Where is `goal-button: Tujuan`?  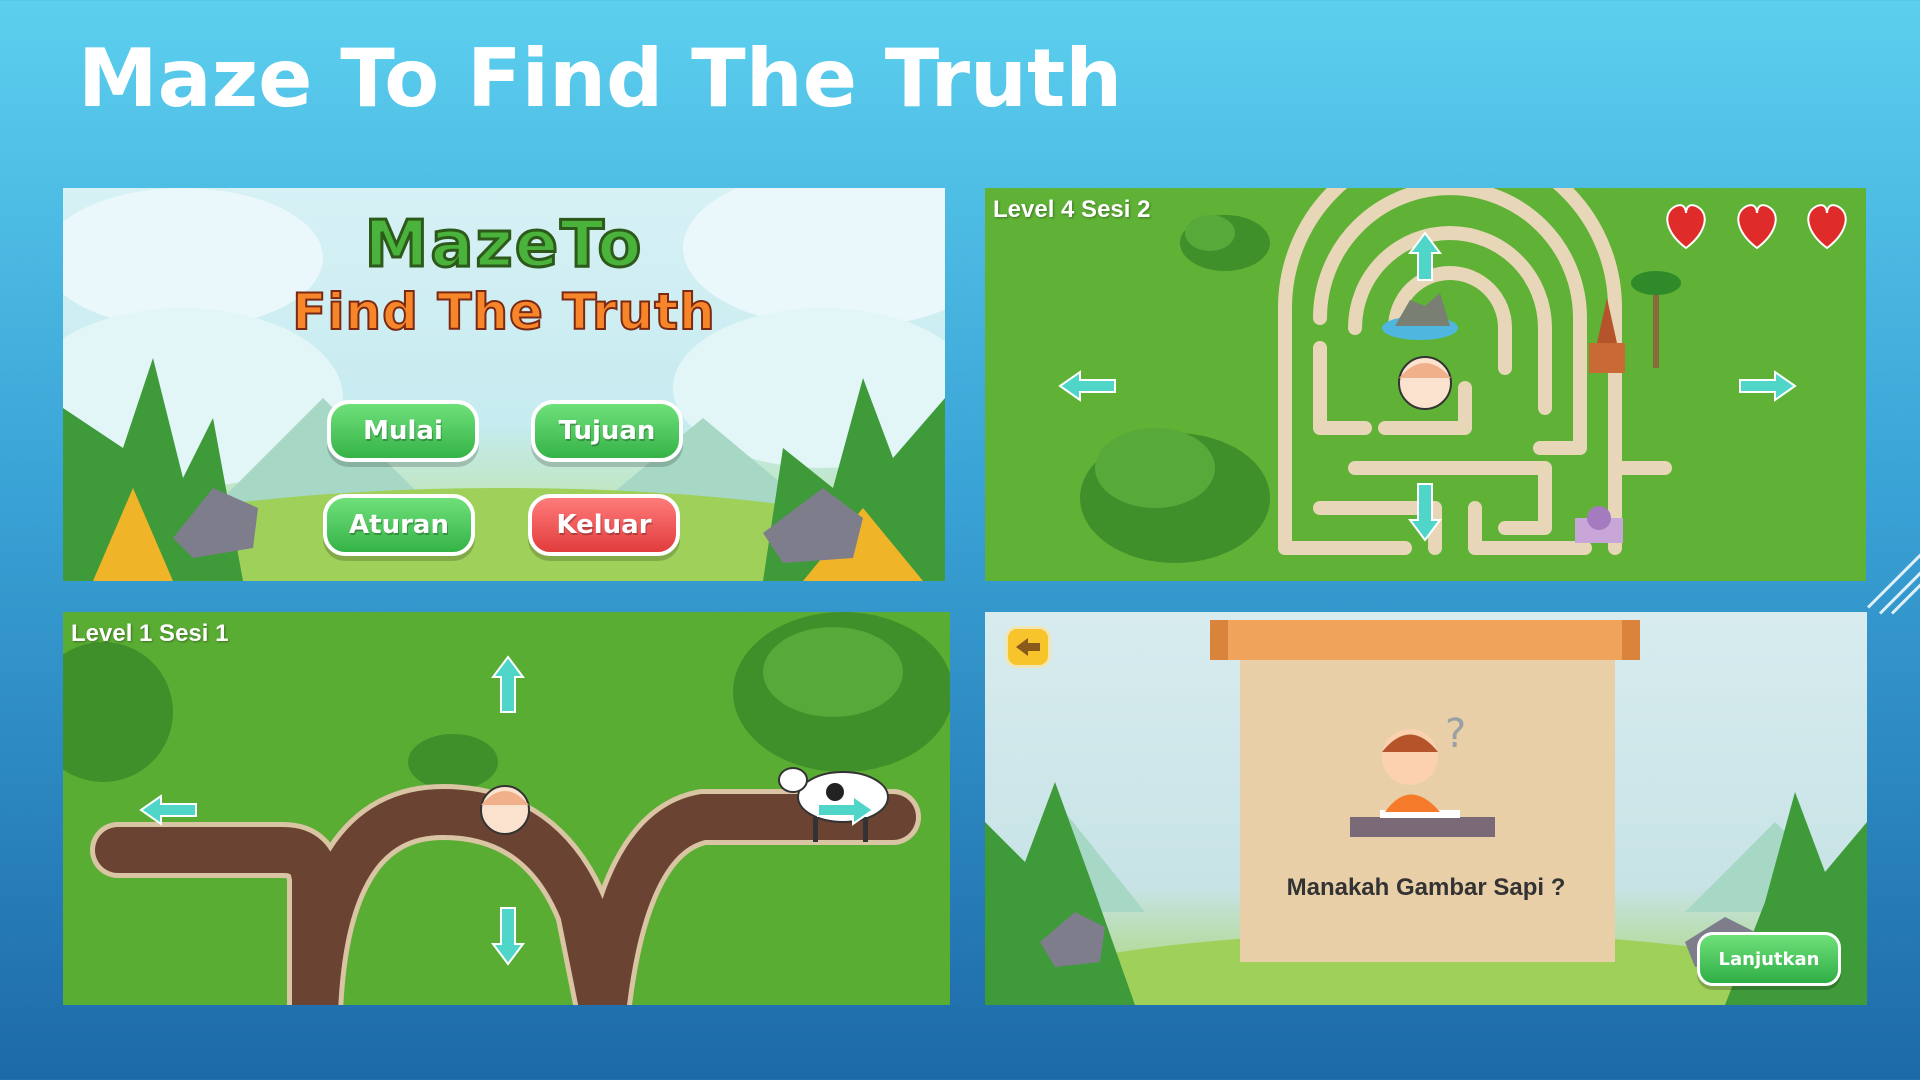
goal-button: Tujuan is located at coordinates (607, 431).